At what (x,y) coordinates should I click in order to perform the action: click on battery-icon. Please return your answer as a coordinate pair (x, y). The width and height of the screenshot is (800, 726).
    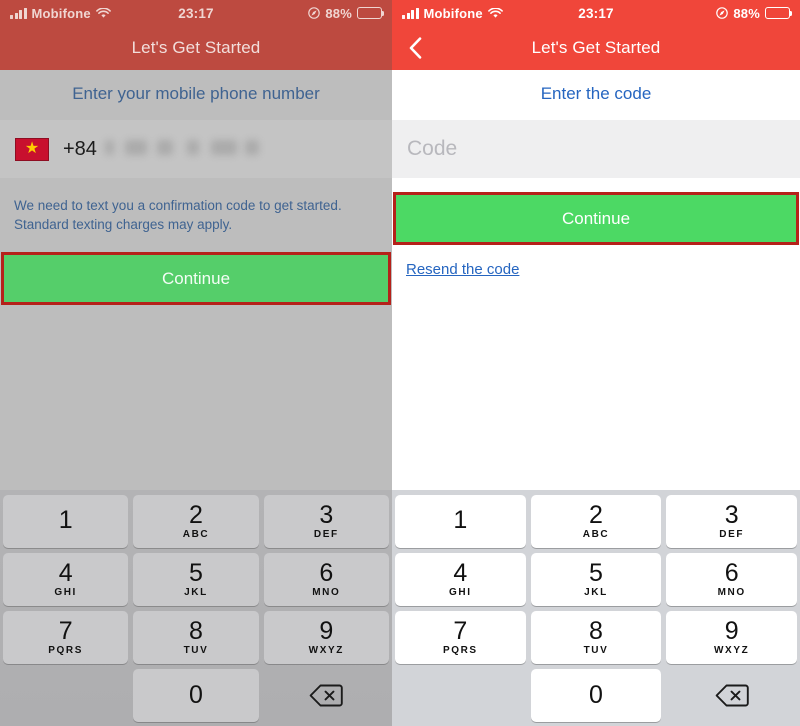
    Looking at the image, I should click on (779, 13).